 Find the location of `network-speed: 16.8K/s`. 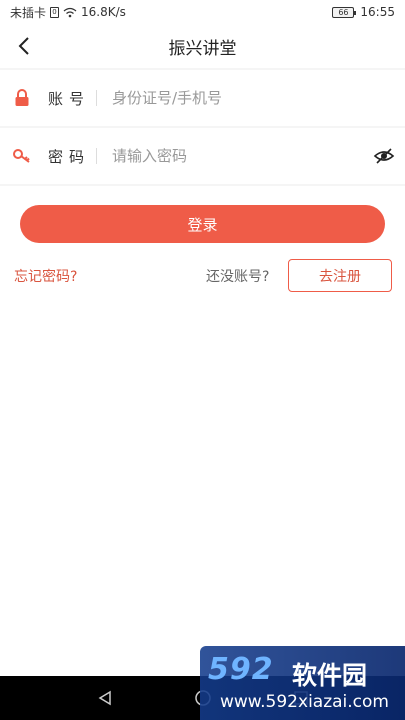

network-speed: 16.8K/s is located at coordinates (103, 12).